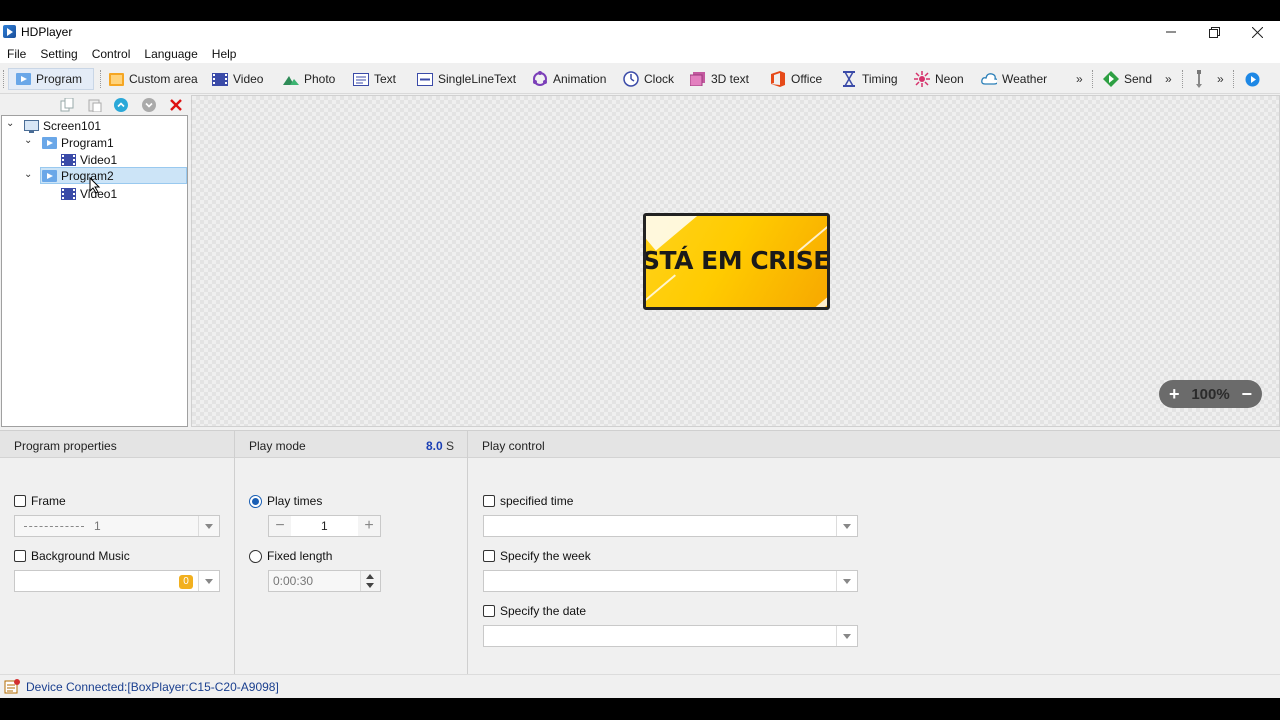 This screenshot has width=1280, height=720. I want to click on zoom-out-button: −, so click(1246, 394).